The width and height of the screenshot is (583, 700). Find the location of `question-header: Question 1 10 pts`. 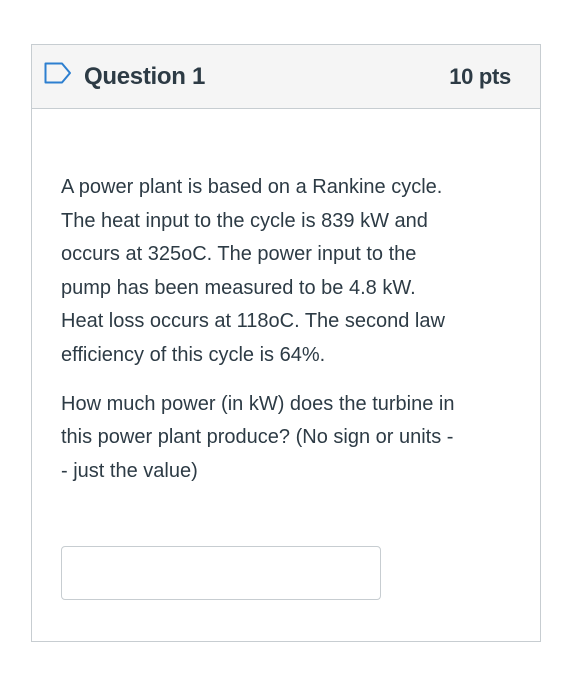

question-header: Question 1 10 pts is located at coordinates (286, 77).